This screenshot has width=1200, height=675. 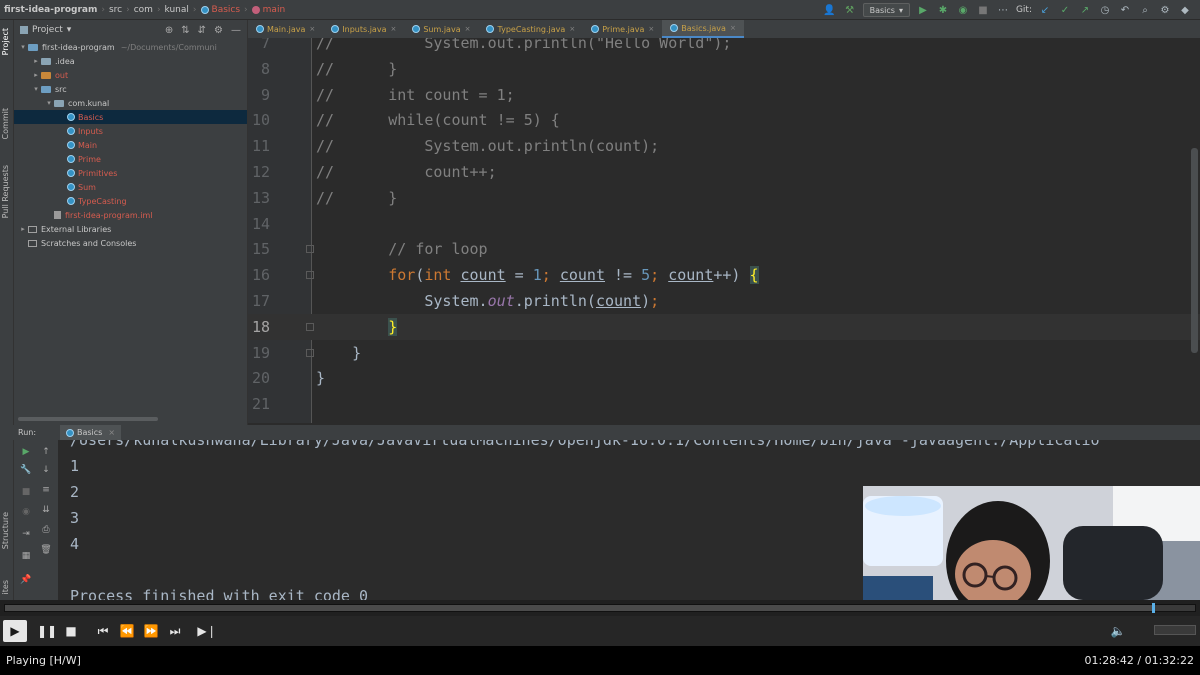 What do you see at coordinates (5, 191) in the screenshot?
I see `pull-requests-tool-tab: Pull Requests` at bounding box center [5, 191].